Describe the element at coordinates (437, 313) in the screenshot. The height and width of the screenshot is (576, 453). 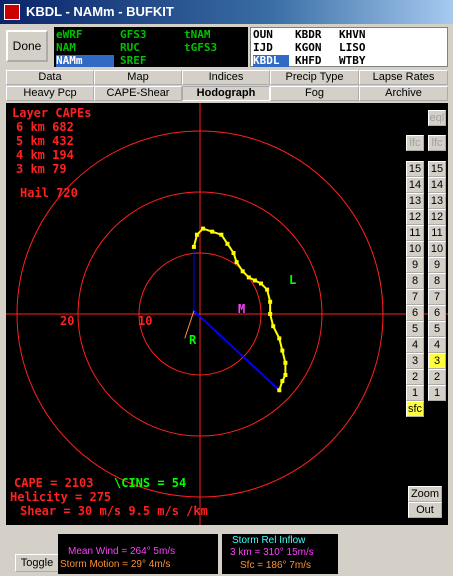
I see `level-button-right: 6` at that location.